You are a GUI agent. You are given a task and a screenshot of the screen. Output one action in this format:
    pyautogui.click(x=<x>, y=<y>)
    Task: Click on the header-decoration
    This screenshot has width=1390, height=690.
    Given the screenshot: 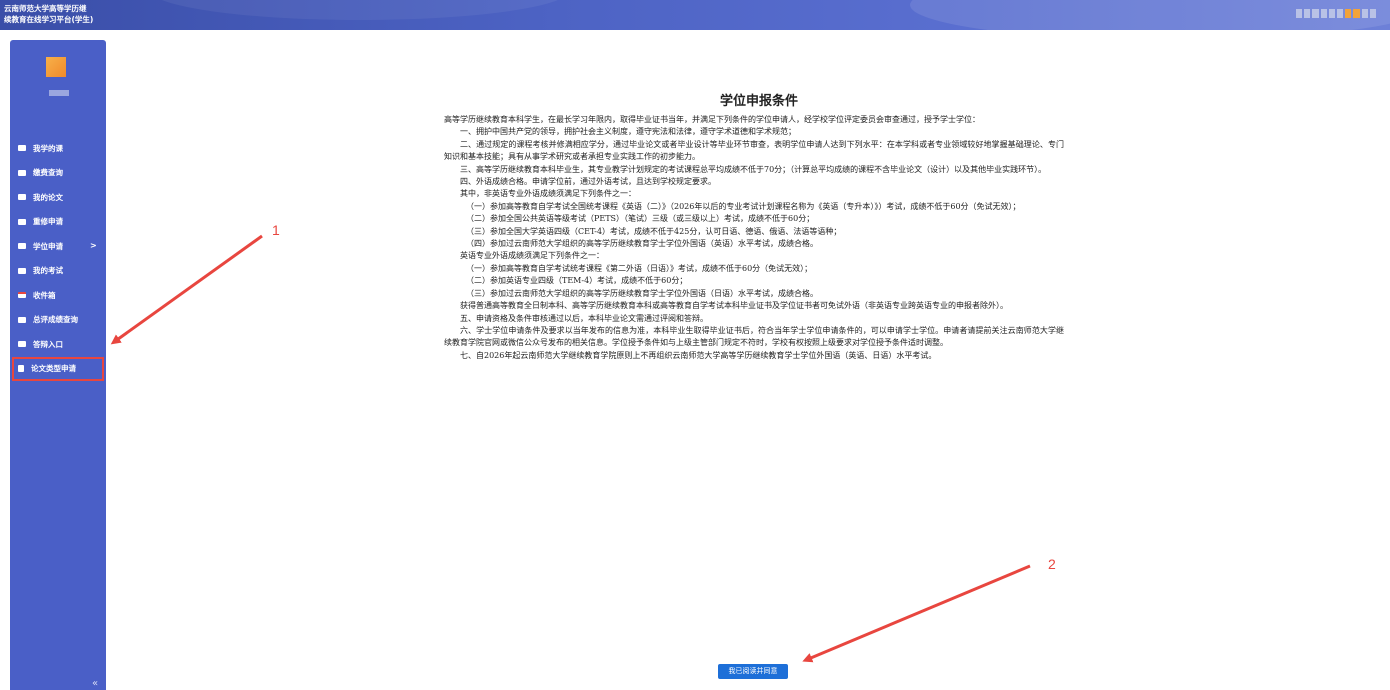 What is the action you would take?
    pyautogui.click(x=360, y=10)
    